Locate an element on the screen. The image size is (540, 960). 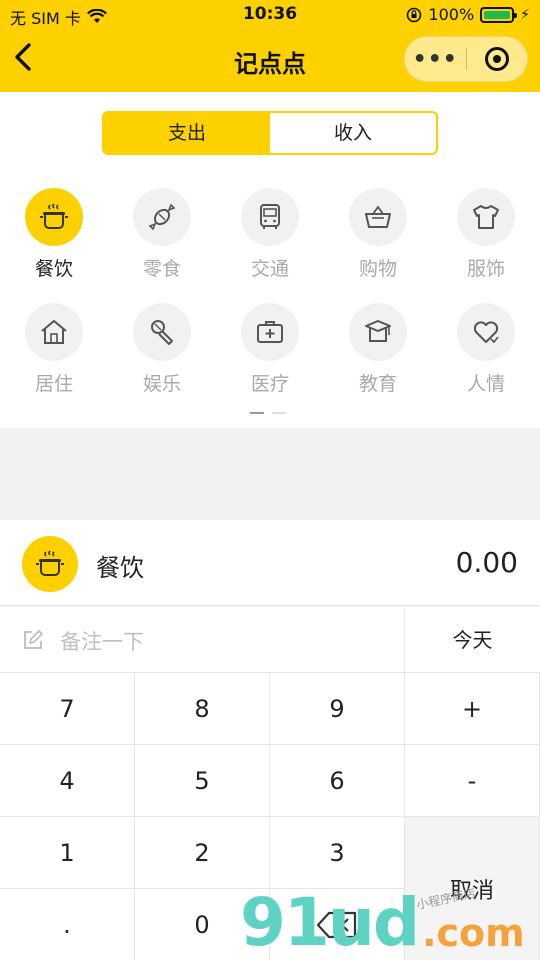
mini-program-capsule: ••• is located at coordinates (466, 59).